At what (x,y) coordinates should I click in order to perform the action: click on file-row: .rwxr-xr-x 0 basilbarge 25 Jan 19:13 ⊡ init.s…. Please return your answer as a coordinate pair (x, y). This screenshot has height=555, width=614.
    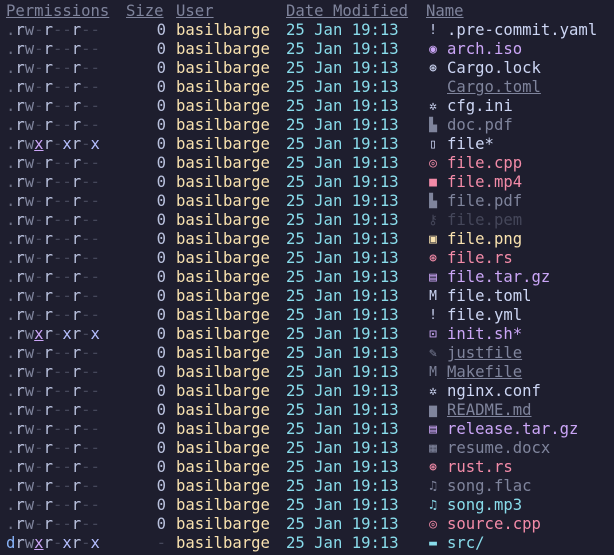
    Looking at the image, I should click on (307, 334).